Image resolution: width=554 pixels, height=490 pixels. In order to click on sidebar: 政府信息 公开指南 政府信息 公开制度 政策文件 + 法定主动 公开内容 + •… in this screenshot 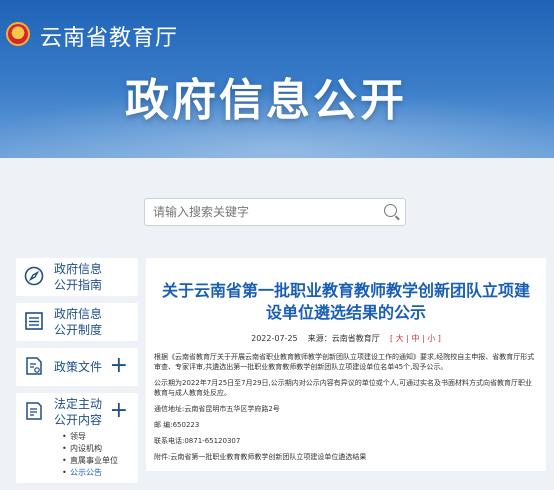, I will do `click(77, 374)`.